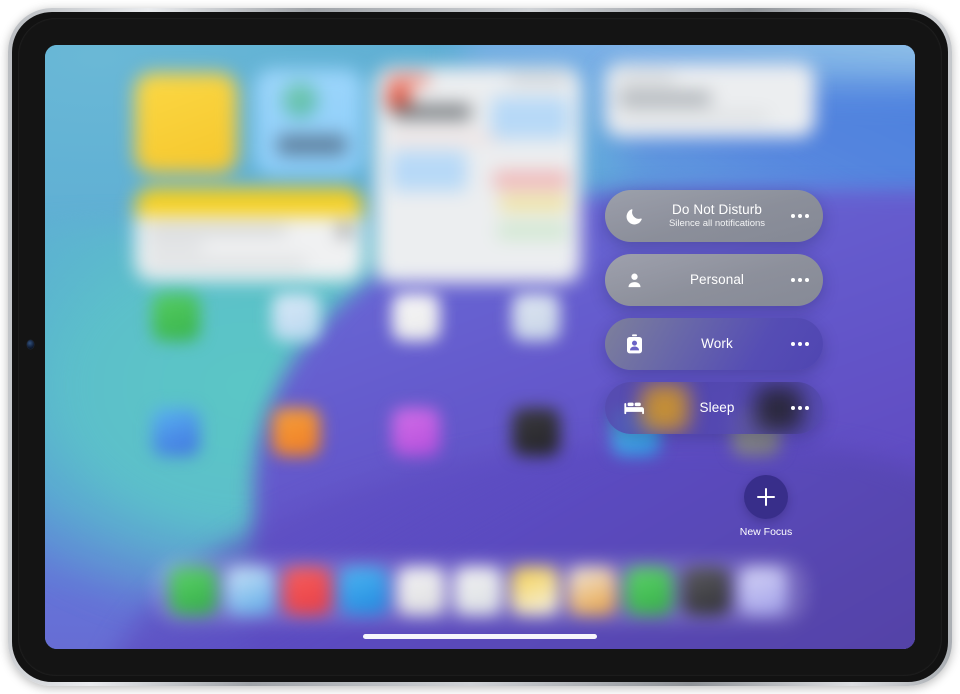 The height and width of the screenshot is (694, 960). What do you see at coordinates (634, 408) in the screenshot?
I see `bed-icon` at bounding box center [634, 408].